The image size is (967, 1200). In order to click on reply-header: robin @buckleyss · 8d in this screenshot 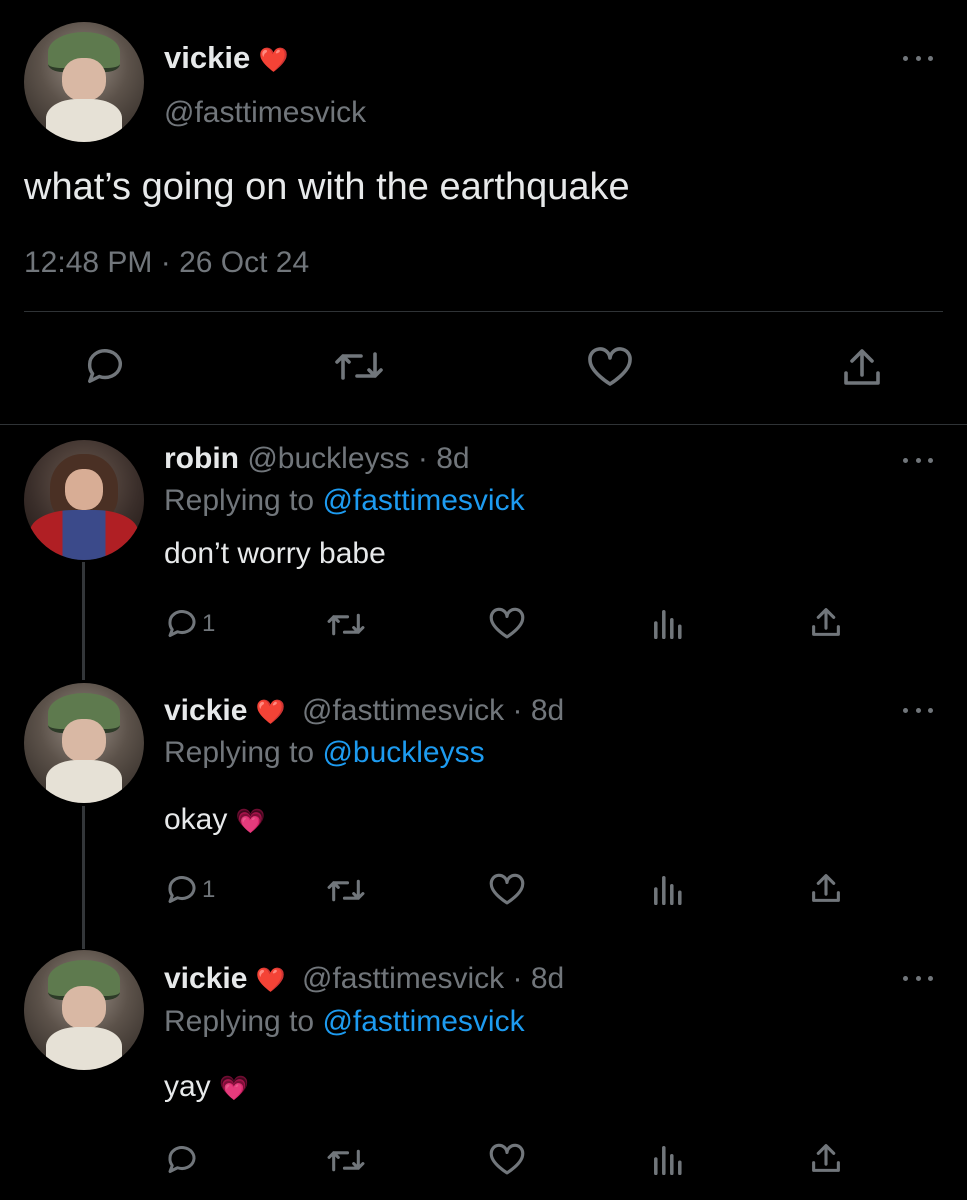, I will do `click(317, 459)`.